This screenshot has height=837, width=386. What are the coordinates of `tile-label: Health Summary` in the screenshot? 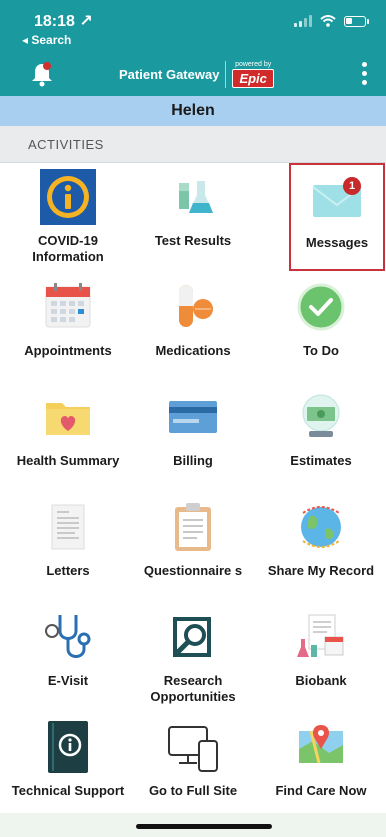 It's located at (68, 460).